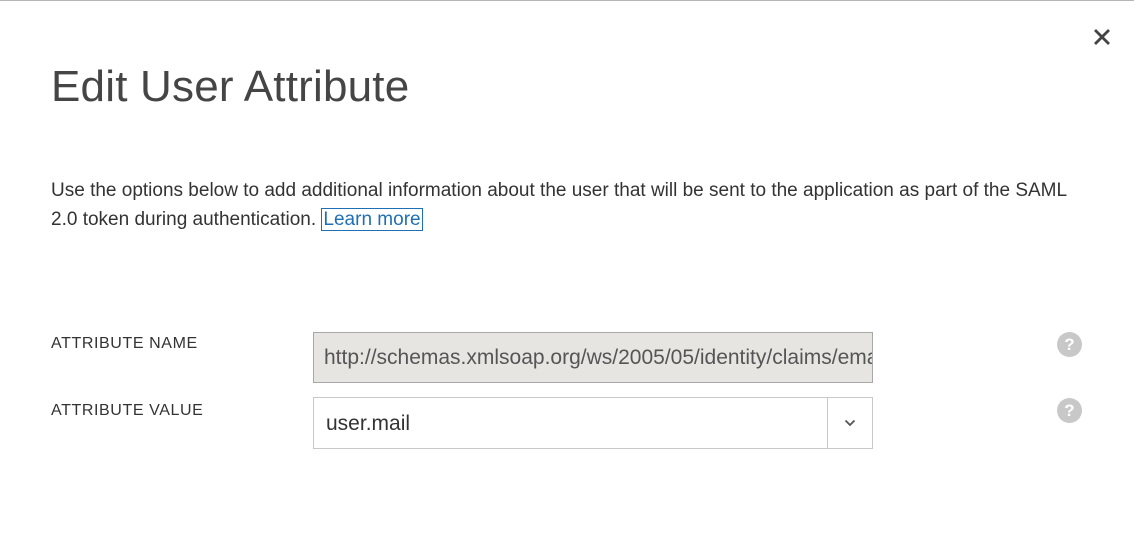 This screenshot has height=535, width=1134. Describe the element at coordinates (230, 86) in the screenshot. I see `dialog-title: Edit User Attribute` at that location.